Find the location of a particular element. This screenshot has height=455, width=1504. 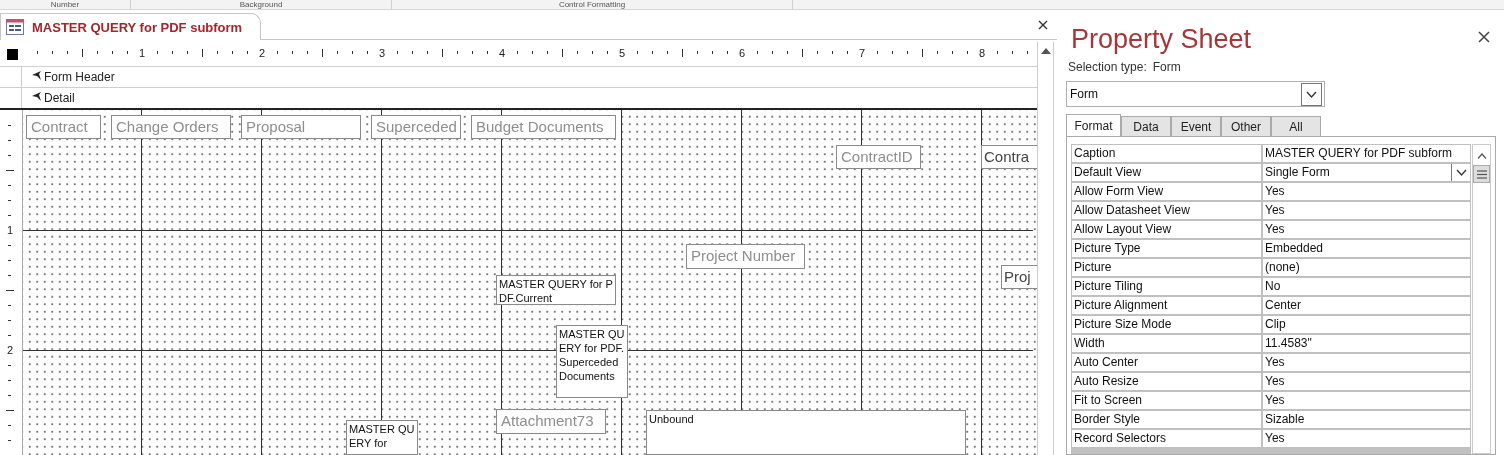

ribbon-group-label: Background is located at coordinates (261, 4).